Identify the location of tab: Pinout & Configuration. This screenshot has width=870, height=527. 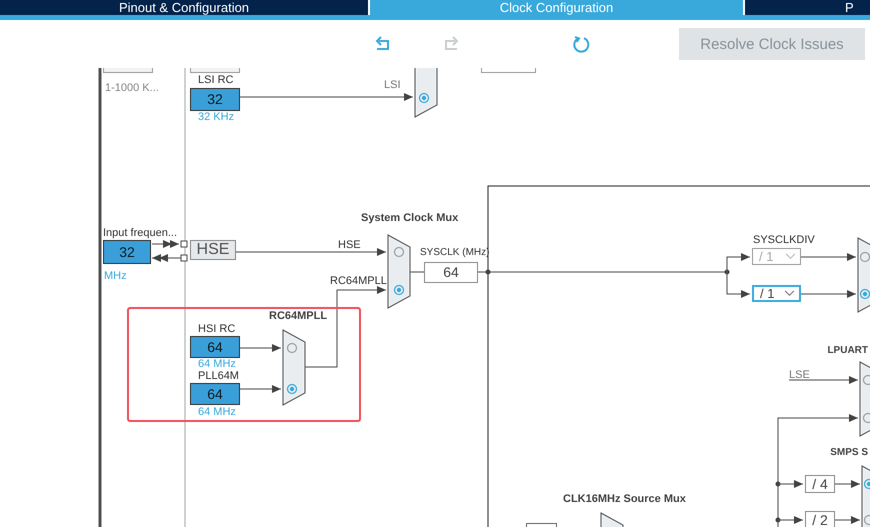
(184, 7).